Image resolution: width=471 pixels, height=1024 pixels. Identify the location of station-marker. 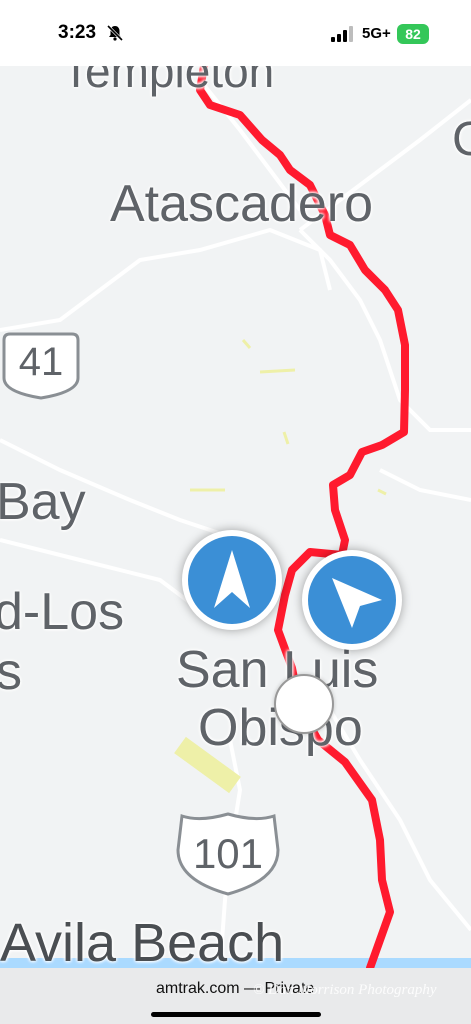
(304, 704).